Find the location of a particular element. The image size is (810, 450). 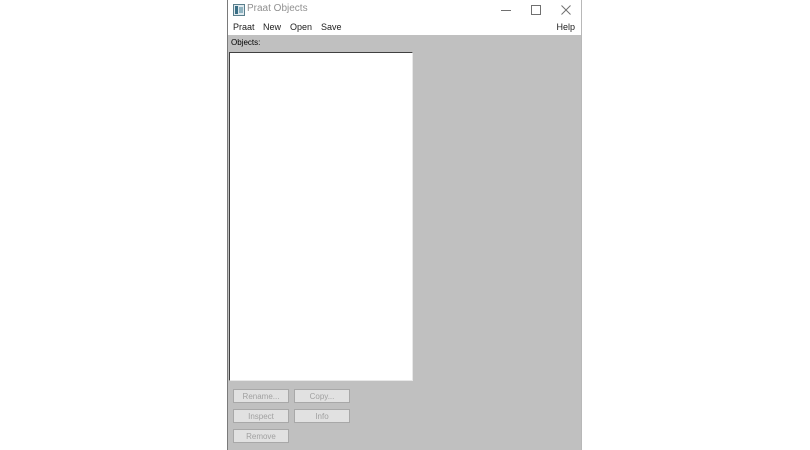

praat-app-icon is located at coordinates (239, 10).